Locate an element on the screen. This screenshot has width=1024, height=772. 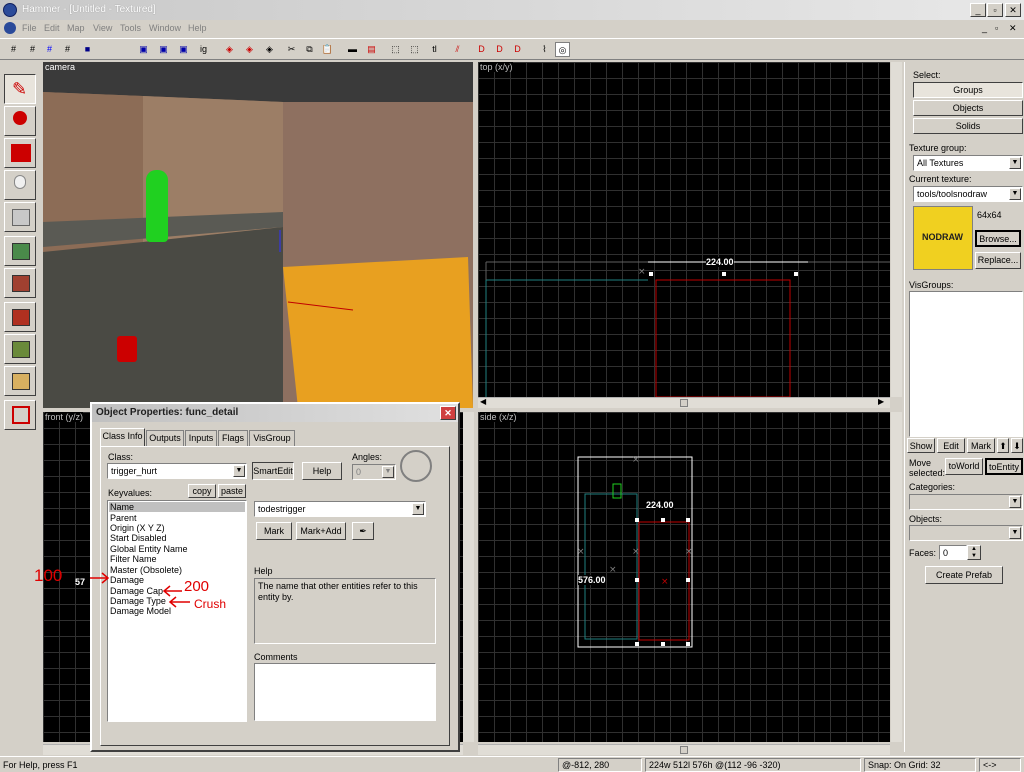
keyvalue-master: Master (Obsolete) is located at coordinates (146, 570).